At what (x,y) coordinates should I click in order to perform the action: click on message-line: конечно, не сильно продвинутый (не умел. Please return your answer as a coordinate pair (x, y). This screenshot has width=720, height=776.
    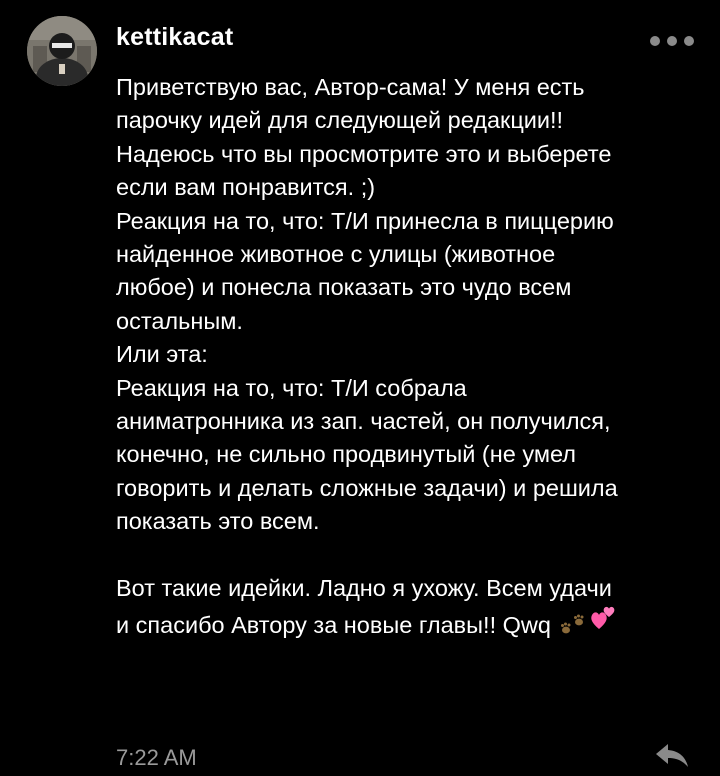
    Looking at the image, I should click on (346, 454).